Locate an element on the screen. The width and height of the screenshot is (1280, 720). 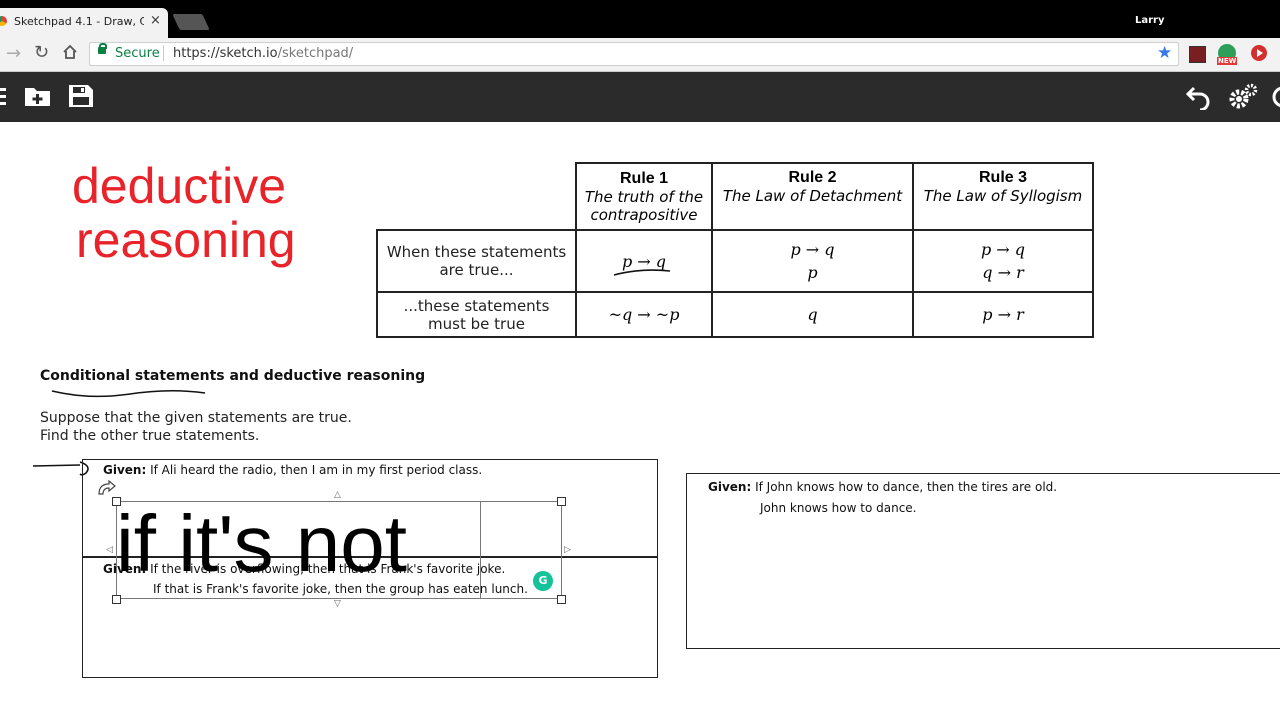
rule-name: Rule 3 is located at coordinates (1002, 177).